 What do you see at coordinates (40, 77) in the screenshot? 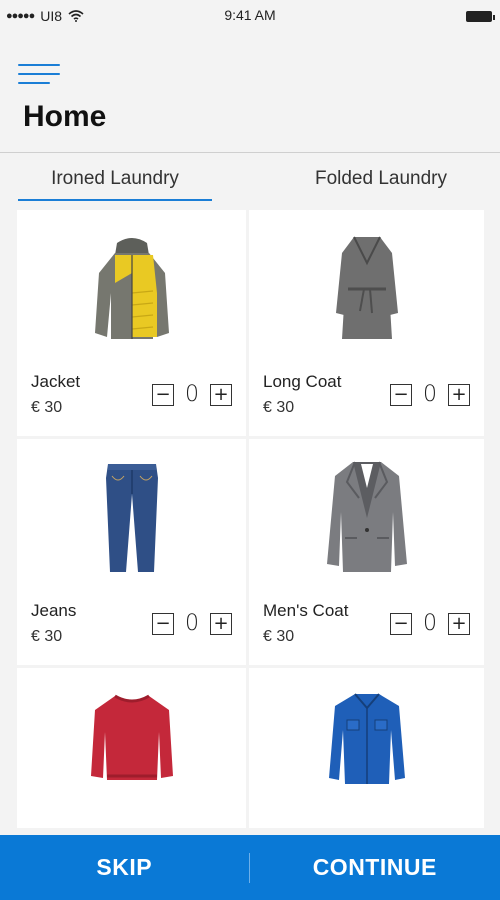
I see `hamburger-menu-icon` at bounding box center [40, 77].